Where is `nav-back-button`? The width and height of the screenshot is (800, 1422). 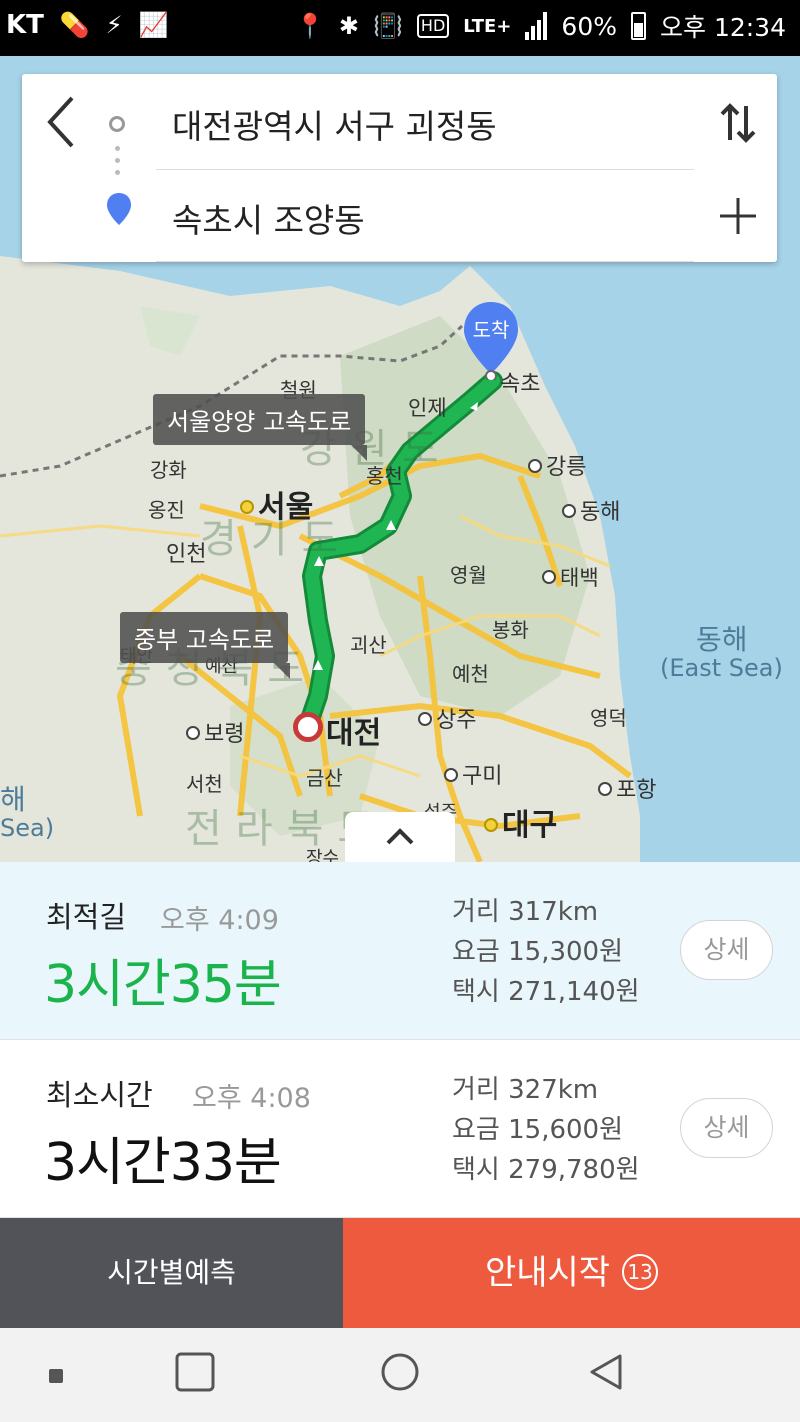 nav-back-button is located at coordinates (606, 1374).